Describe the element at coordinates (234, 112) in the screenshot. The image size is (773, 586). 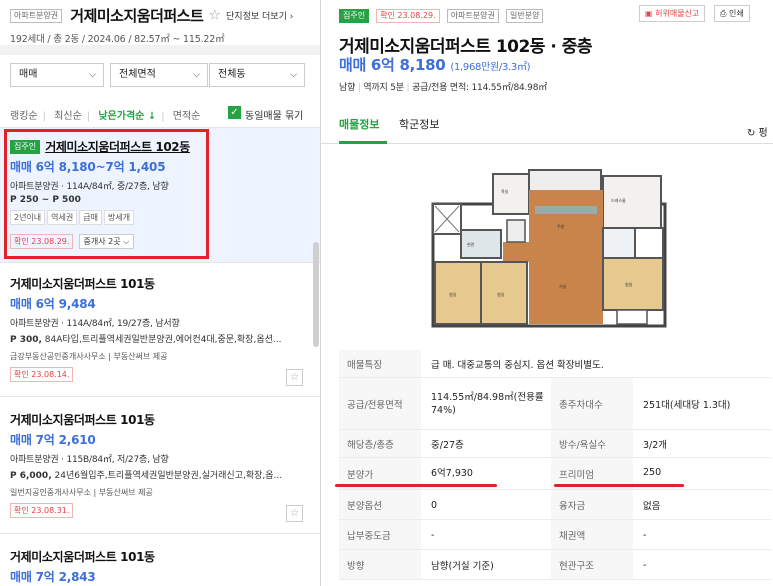
I see `group-checkbox: ✓` at that location.